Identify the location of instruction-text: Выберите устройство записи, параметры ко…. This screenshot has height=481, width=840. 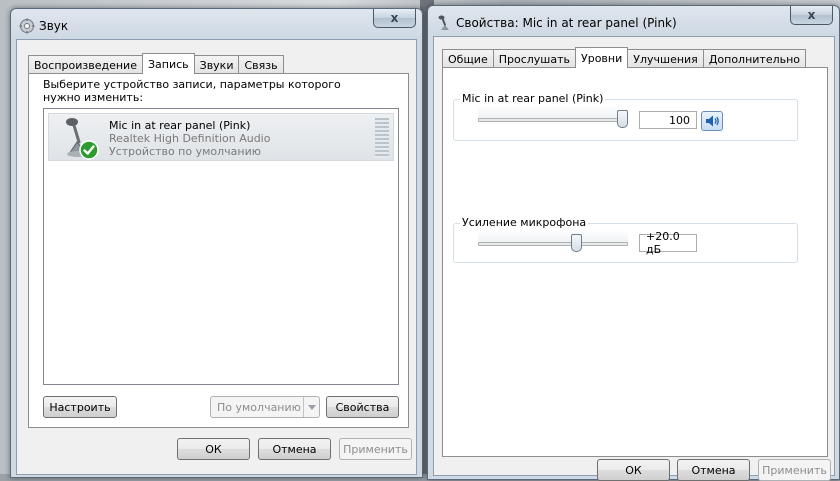
(192, 91).